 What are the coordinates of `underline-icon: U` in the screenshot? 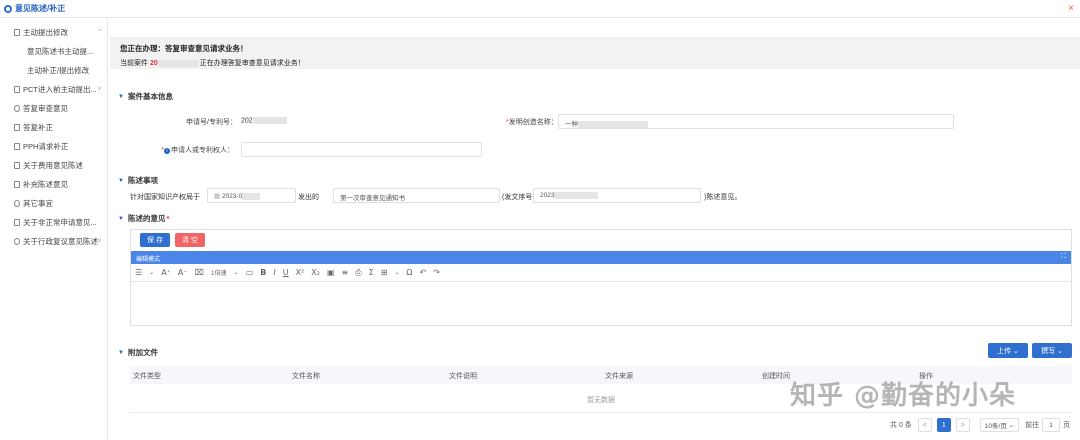 It's located at (286, 272).